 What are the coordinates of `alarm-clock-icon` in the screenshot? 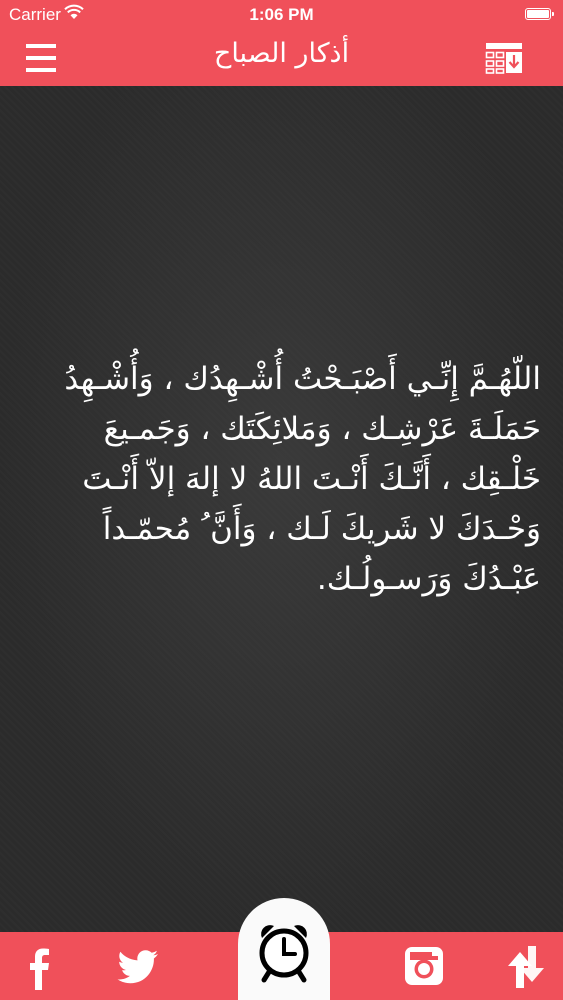 It's located at (284, 954).